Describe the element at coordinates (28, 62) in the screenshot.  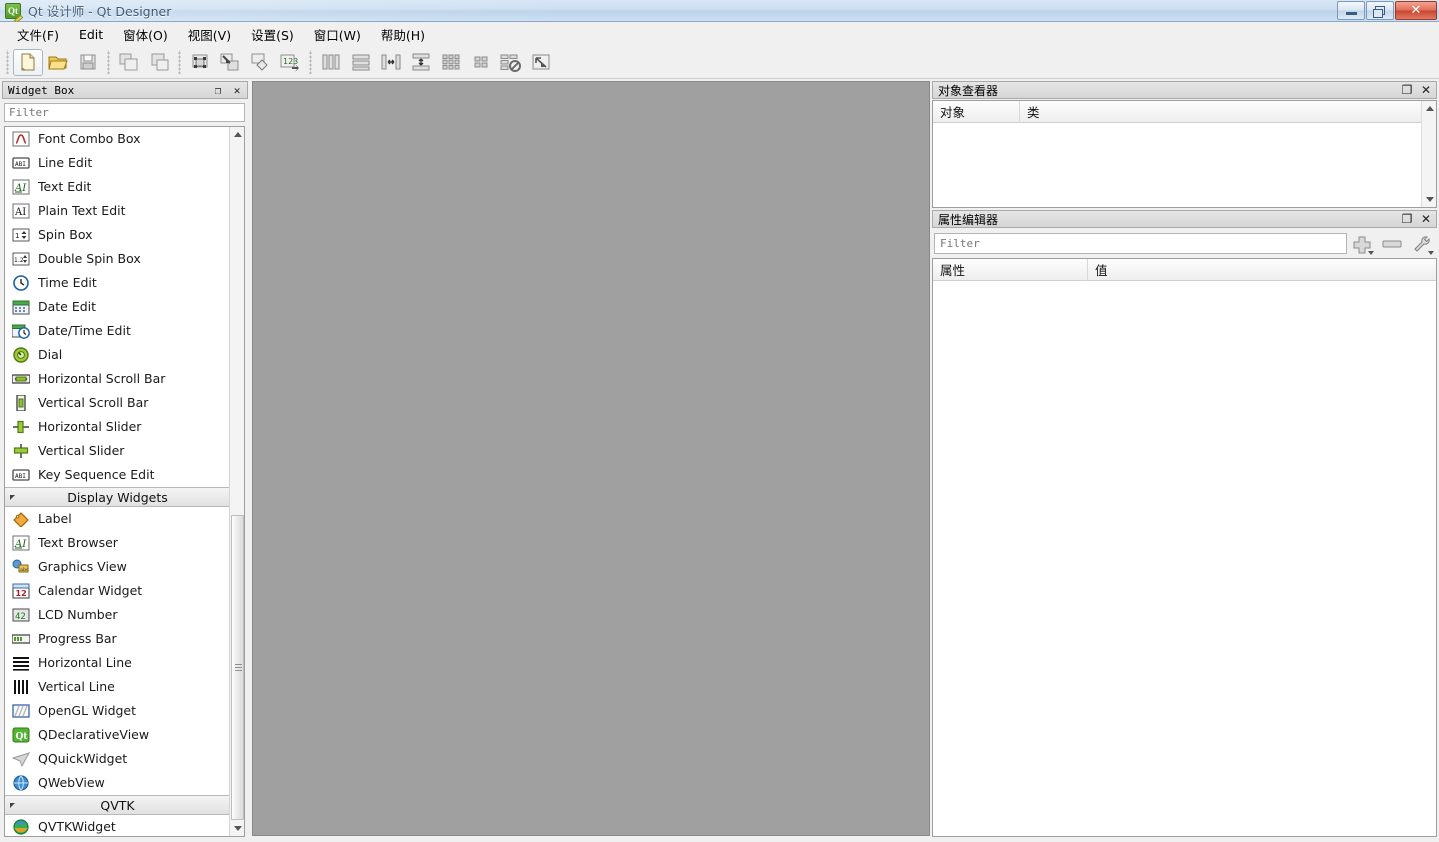
I see `new-form-icon` at that location.